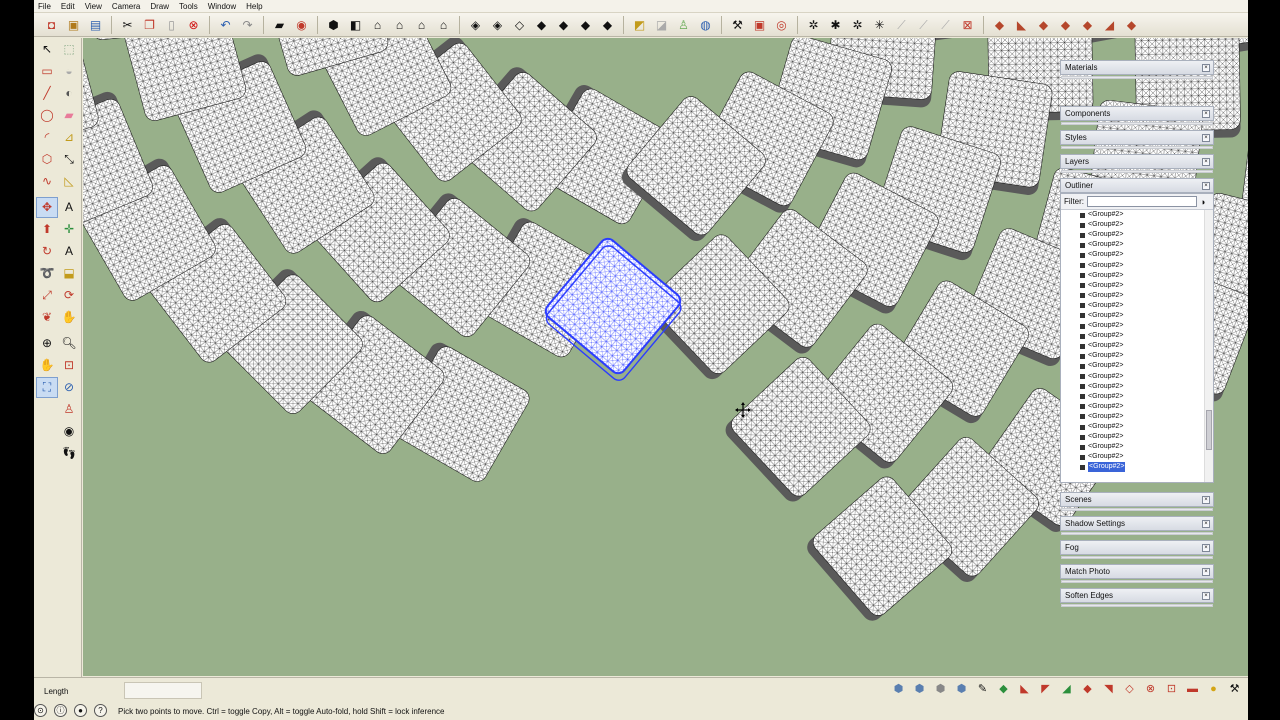  What do you see at coordinates (945, 24) in the screenshot?
I see `solid-trim-icon: ⟋` at bounding box center [945, 24].